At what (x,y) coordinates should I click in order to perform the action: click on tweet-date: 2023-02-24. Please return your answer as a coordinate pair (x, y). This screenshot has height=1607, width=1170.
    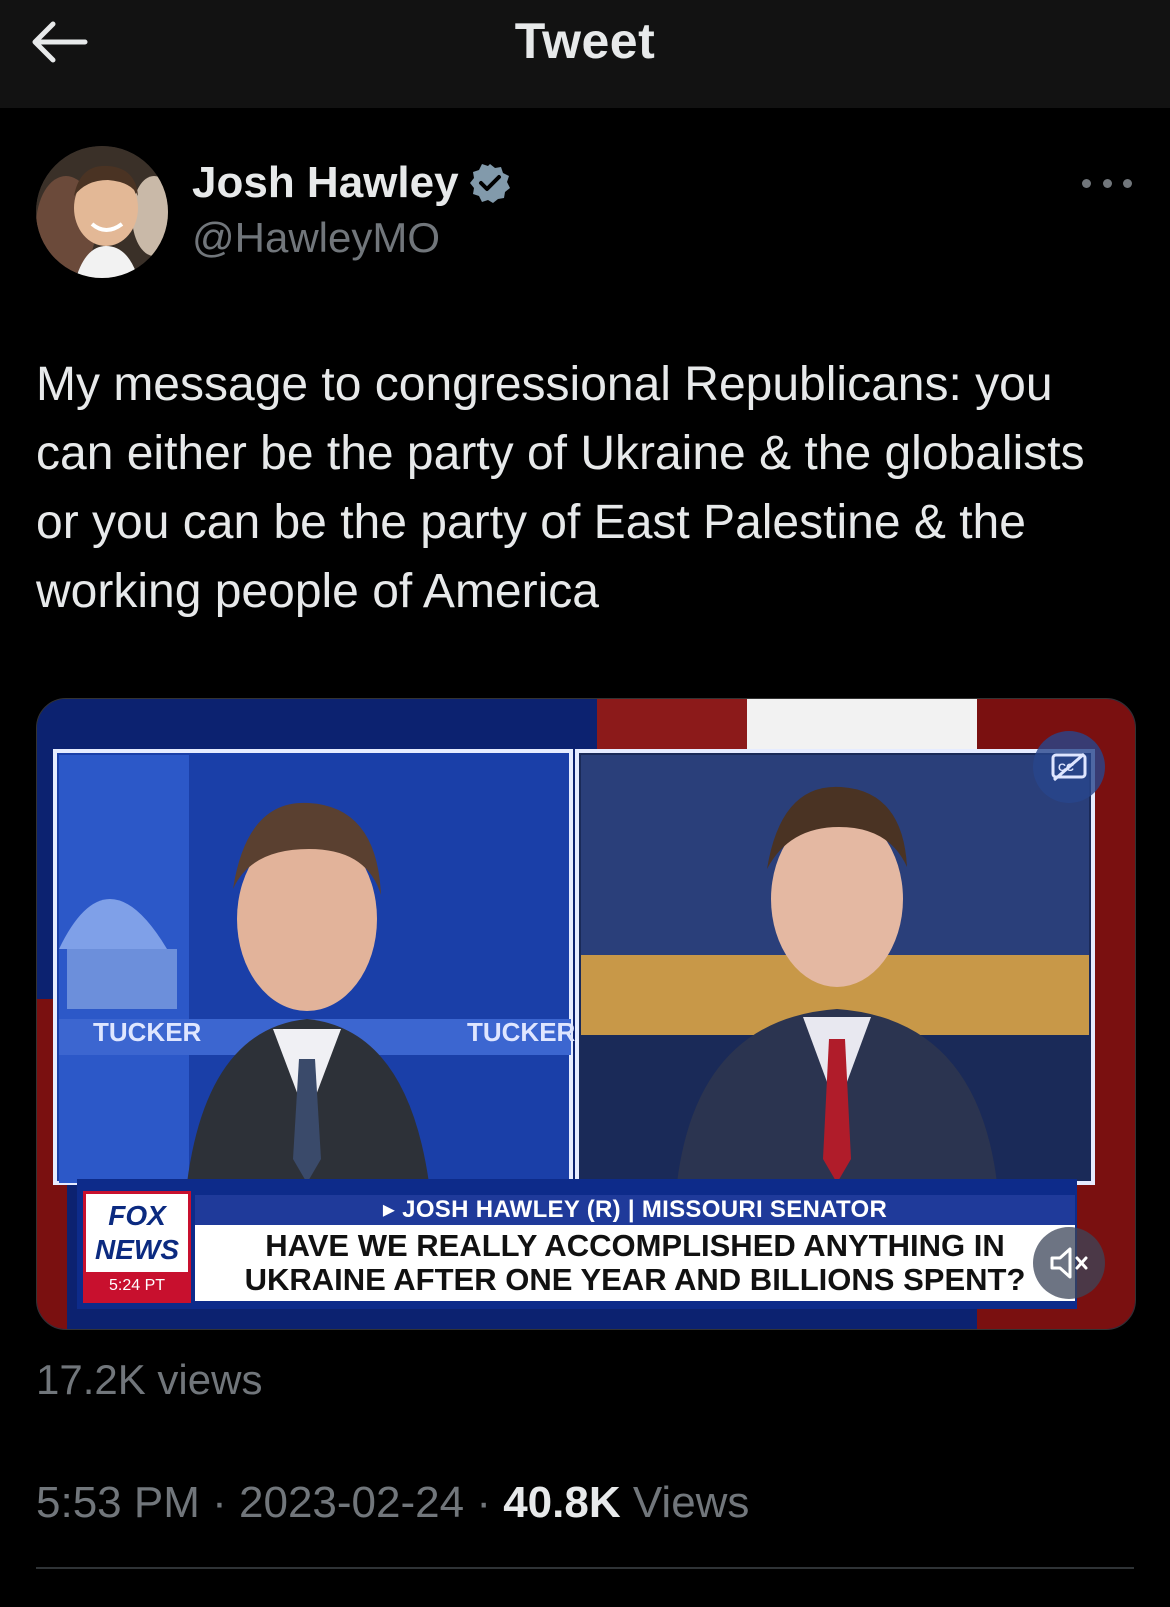
    Looking at the image, I should click on (351, 1502).